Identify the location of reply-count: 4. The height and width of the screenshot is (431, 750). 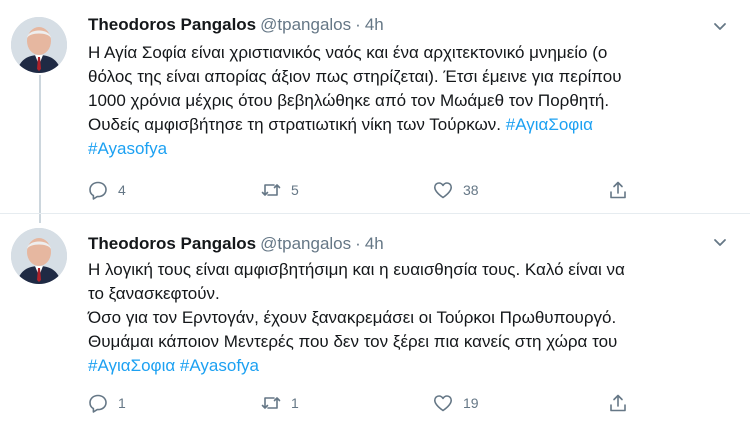
(122, 190).